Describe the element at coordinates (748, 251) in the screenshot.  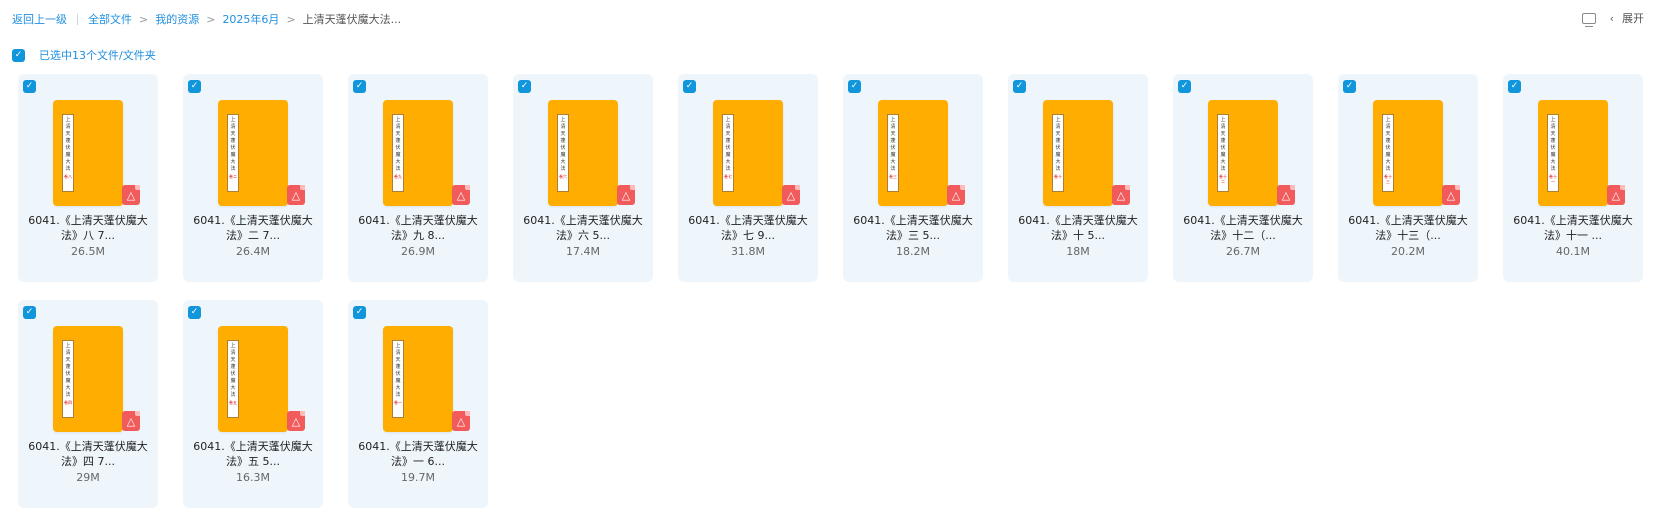
I see `file-size: 31.8M` at that location.